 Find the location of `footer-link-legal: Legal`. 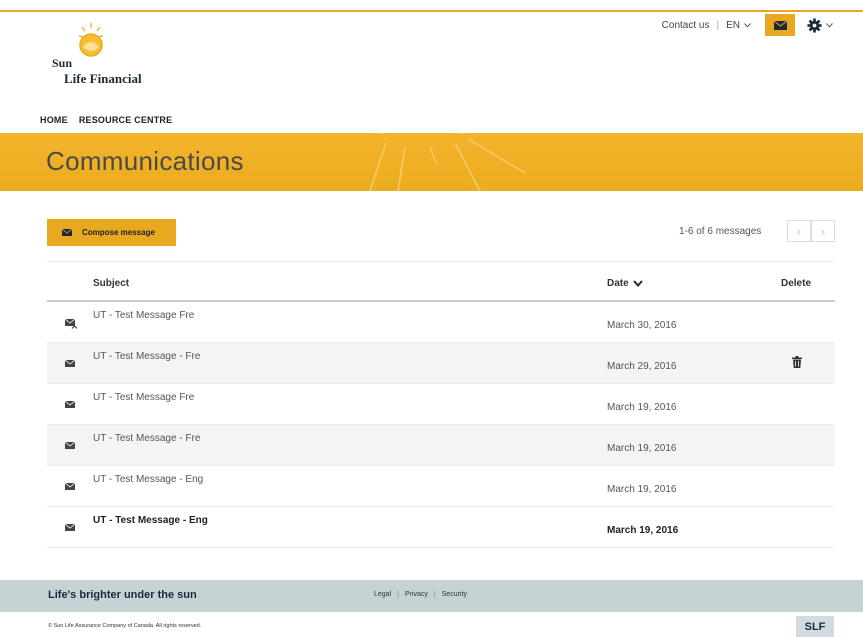

footer-link-legal: Legal is located at coordinates (382, 594).